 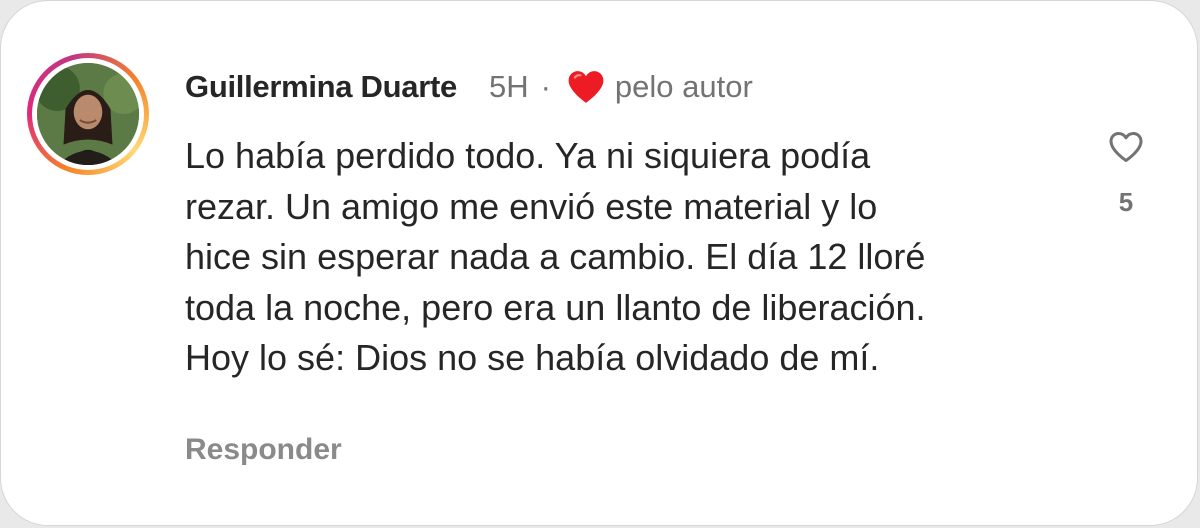 What do you see at coordinates (586, 87) in the screenshot?
I see `red-heart-icon` at bounding box center [586, 87].